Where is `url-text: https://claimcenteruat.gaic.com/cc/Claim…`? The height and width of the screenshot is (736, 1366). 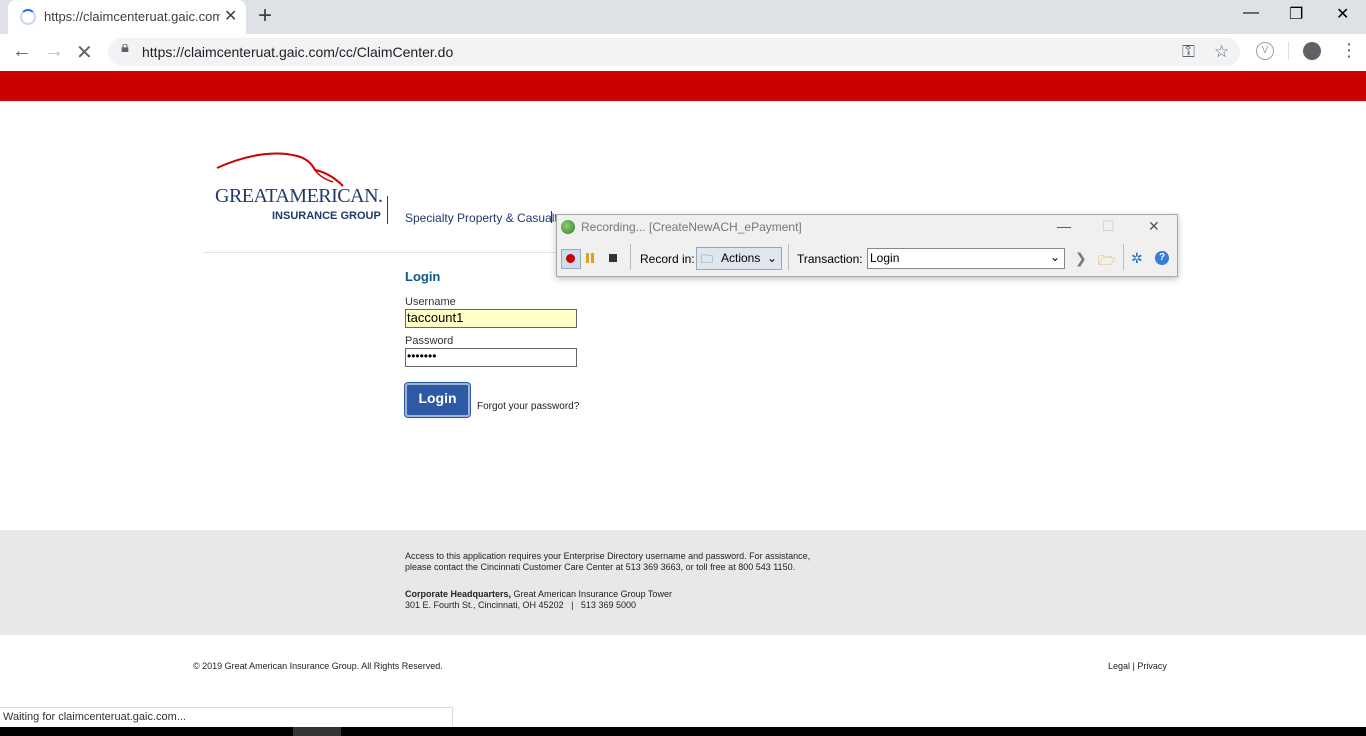
url-text: https://claimcenteruat.gaic.com/cc/Claim… is located at coordinates (298, 52).